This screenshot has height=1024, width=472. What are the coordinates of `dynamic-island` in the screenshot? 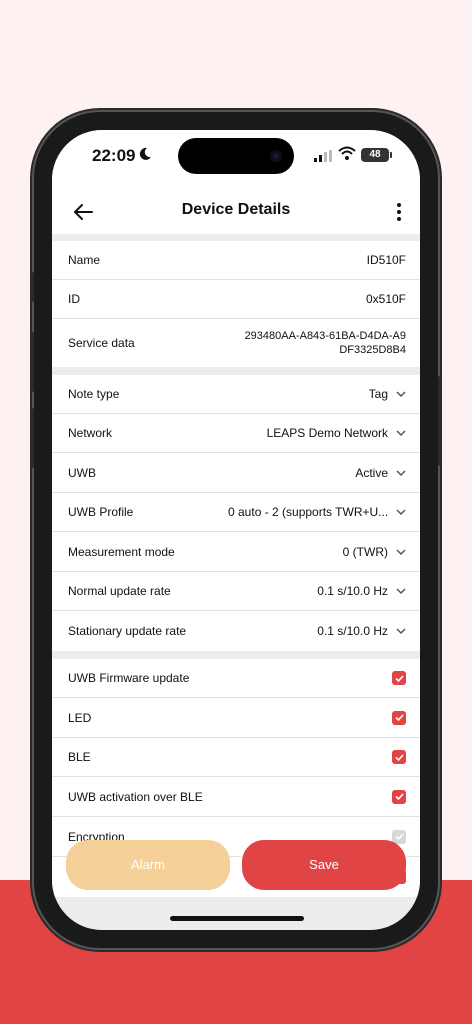 It's located at (236, 156).